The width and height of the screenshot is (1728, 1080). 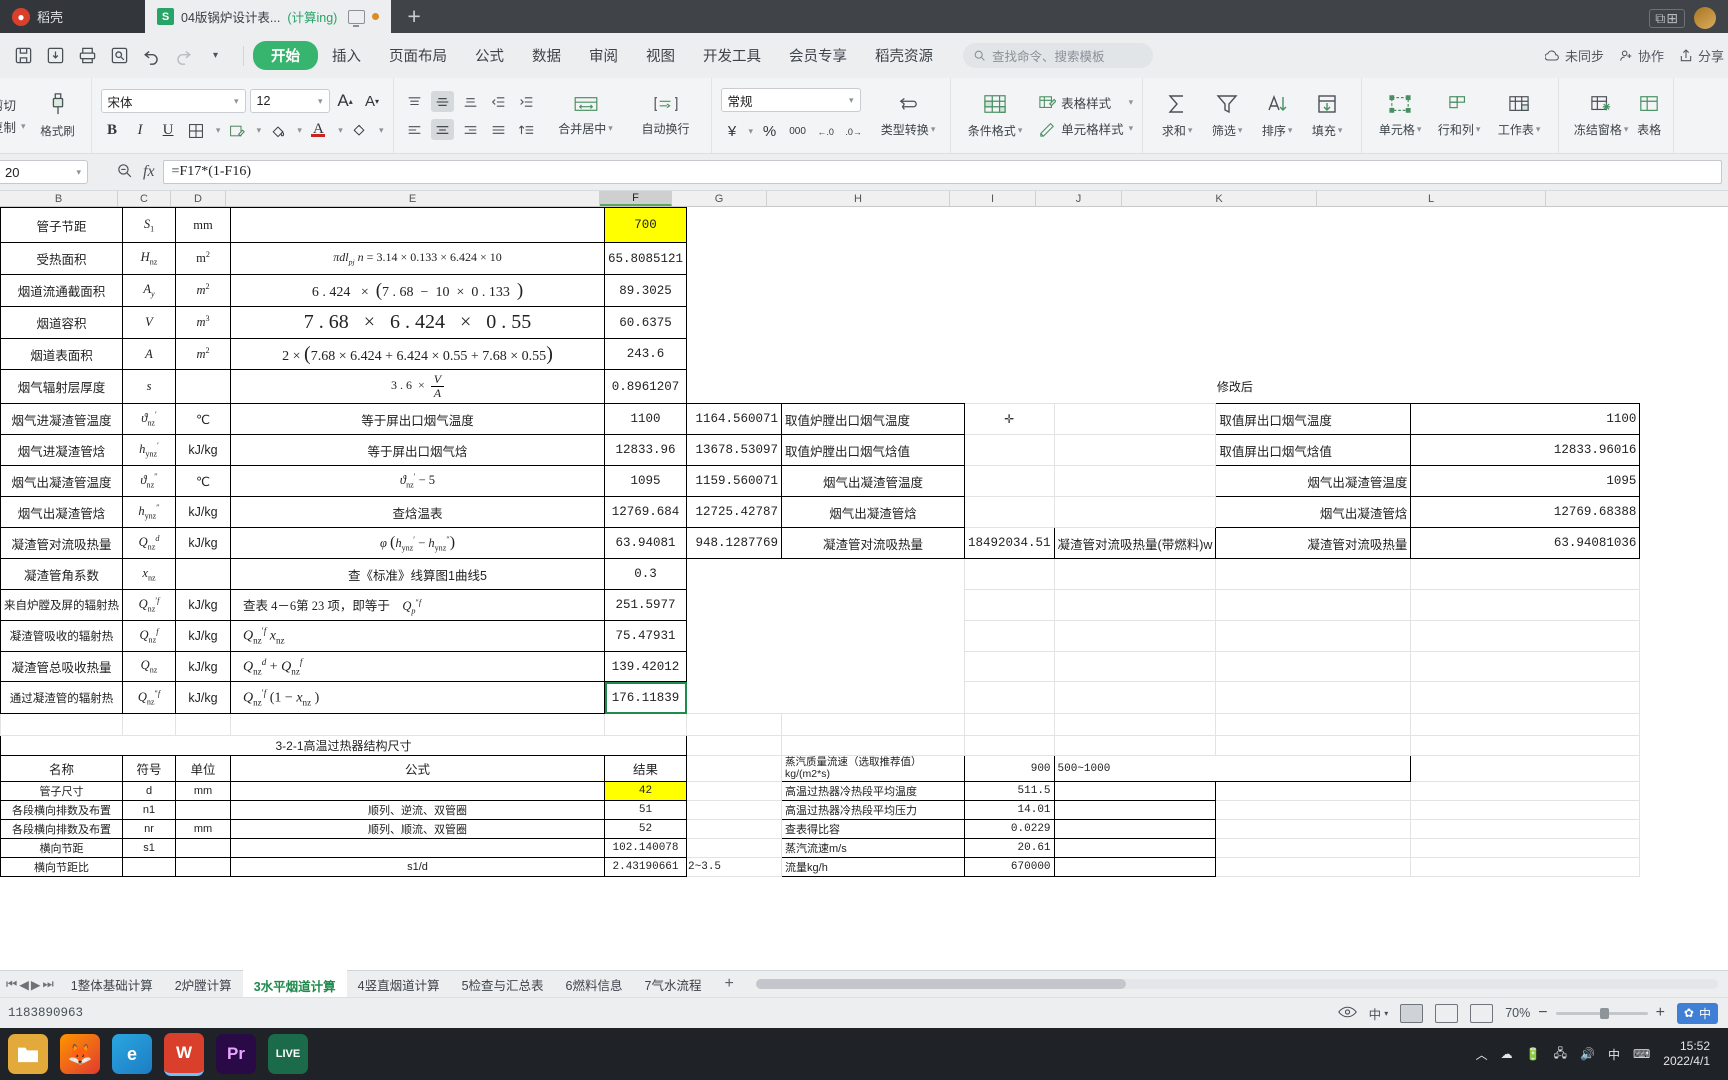 I want to click on onedrive-icon: ☁, so click(x=1507, y=1054).